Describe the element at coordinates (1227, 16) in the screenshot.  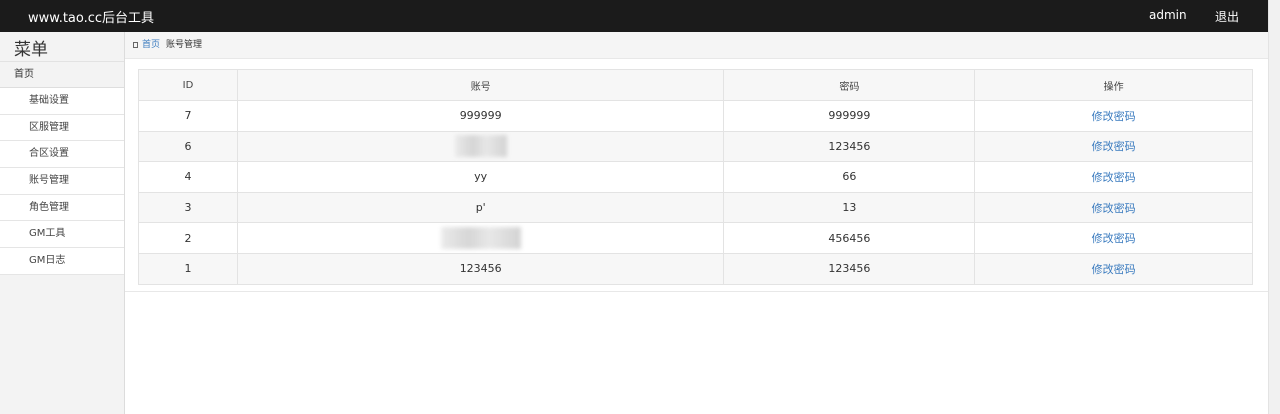
I see `logout-link: 退出` at that location.